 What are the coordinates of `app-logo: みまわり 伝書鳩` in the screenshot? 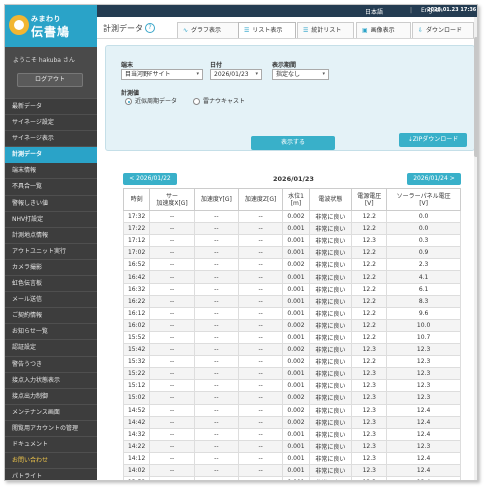 It's located at (51, 26).